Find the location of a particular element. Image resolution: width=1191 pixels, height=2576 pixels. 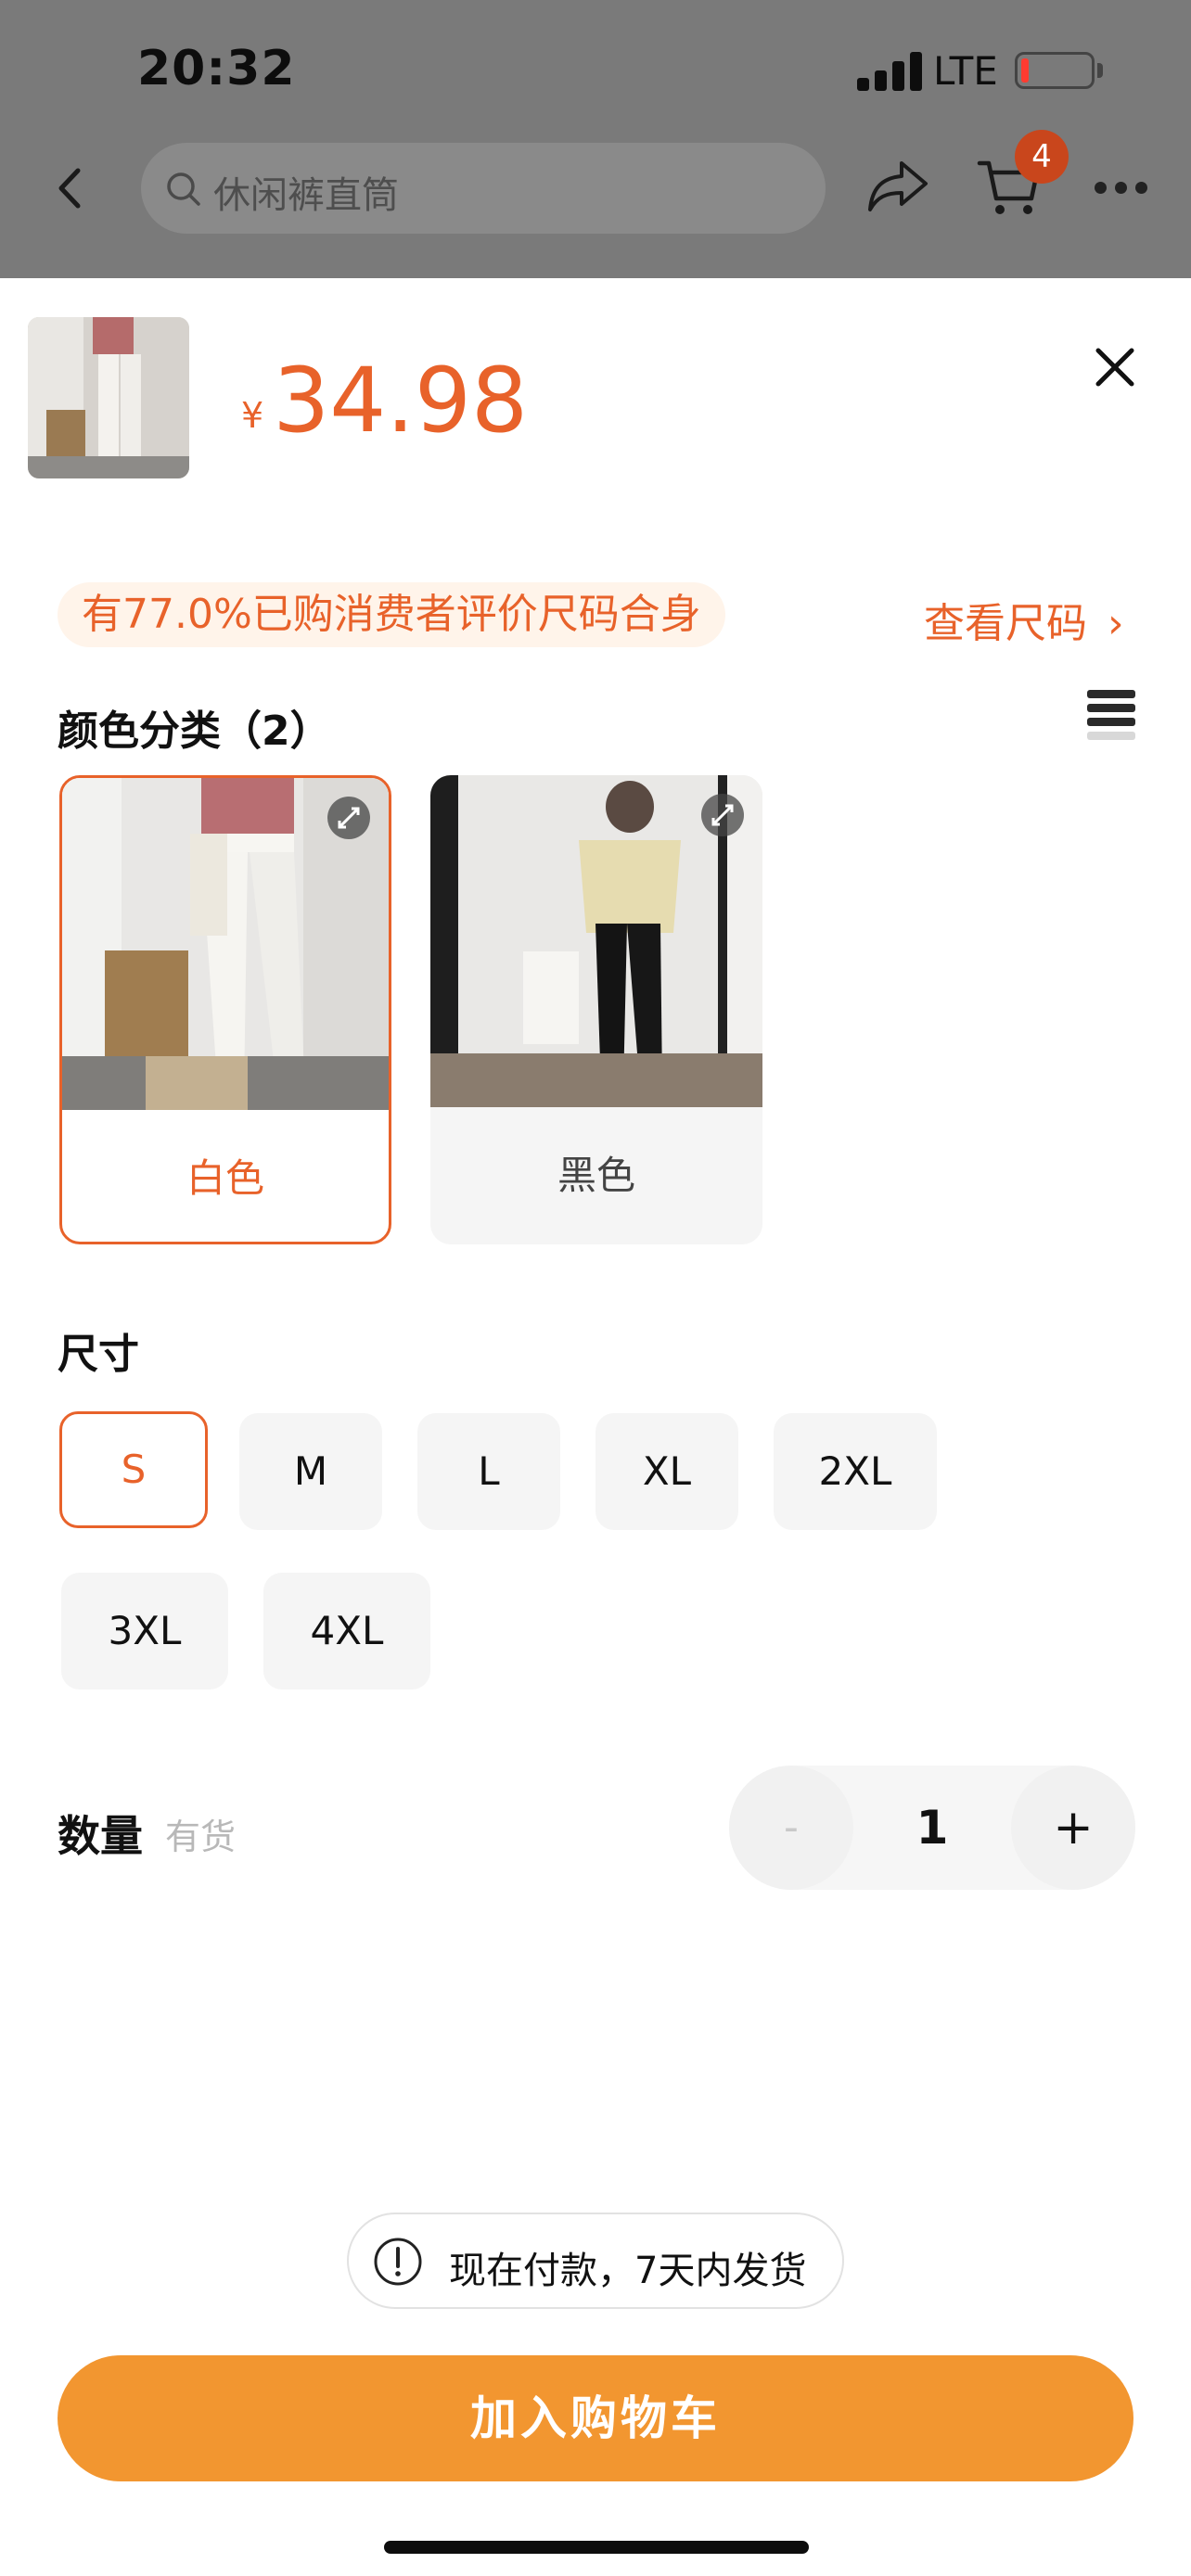

share-icon is located at coordinates (898, 186).